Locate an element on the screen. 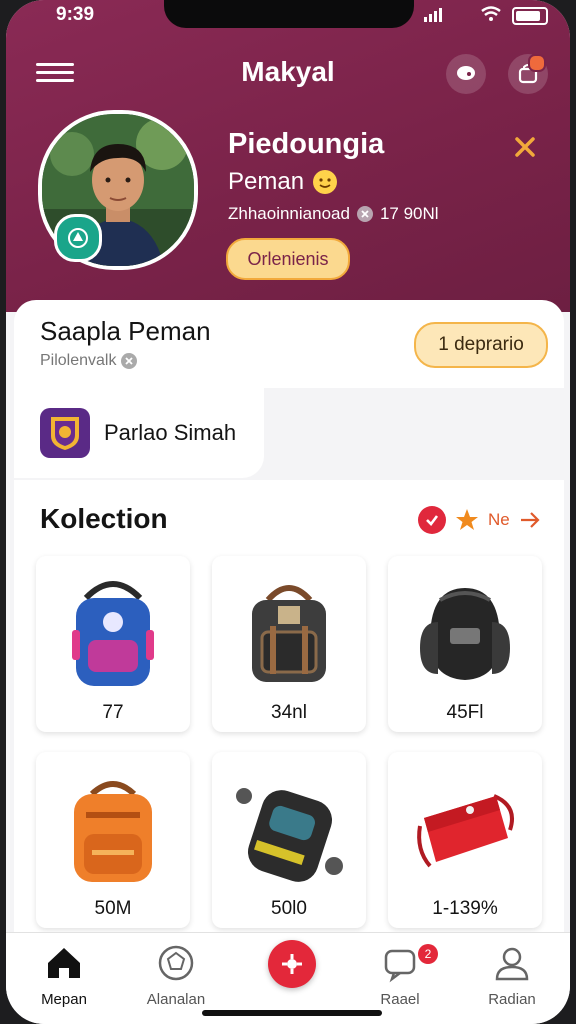 Image resolution: width=576 pixels, height=1024 pixels. blue-backpack-icon is located at coordinates (113, 633).